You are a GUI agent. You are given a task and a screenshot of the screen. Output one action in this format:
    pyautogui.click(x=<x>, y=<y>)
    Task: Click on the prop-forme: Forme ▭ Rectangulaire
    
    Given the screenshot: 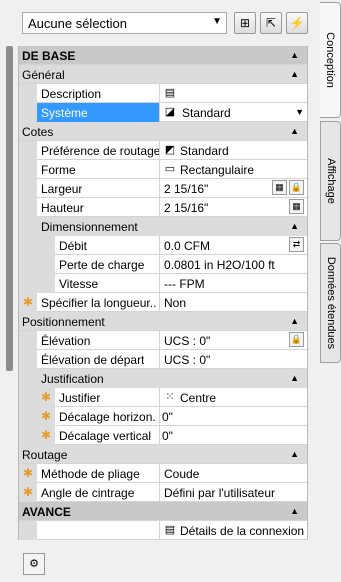 What is the action you would take?
    pyautogui.click(x=163, y=169)
    